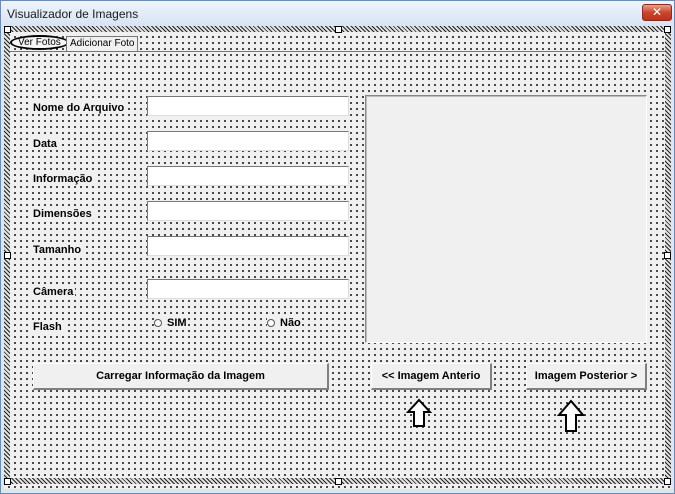 This screenshot has width=675, height=494. Describe the element at coordinates (102, 43) in the screenshot. I see `tab-adicionar-foto: Adicionar Foto` at that location.